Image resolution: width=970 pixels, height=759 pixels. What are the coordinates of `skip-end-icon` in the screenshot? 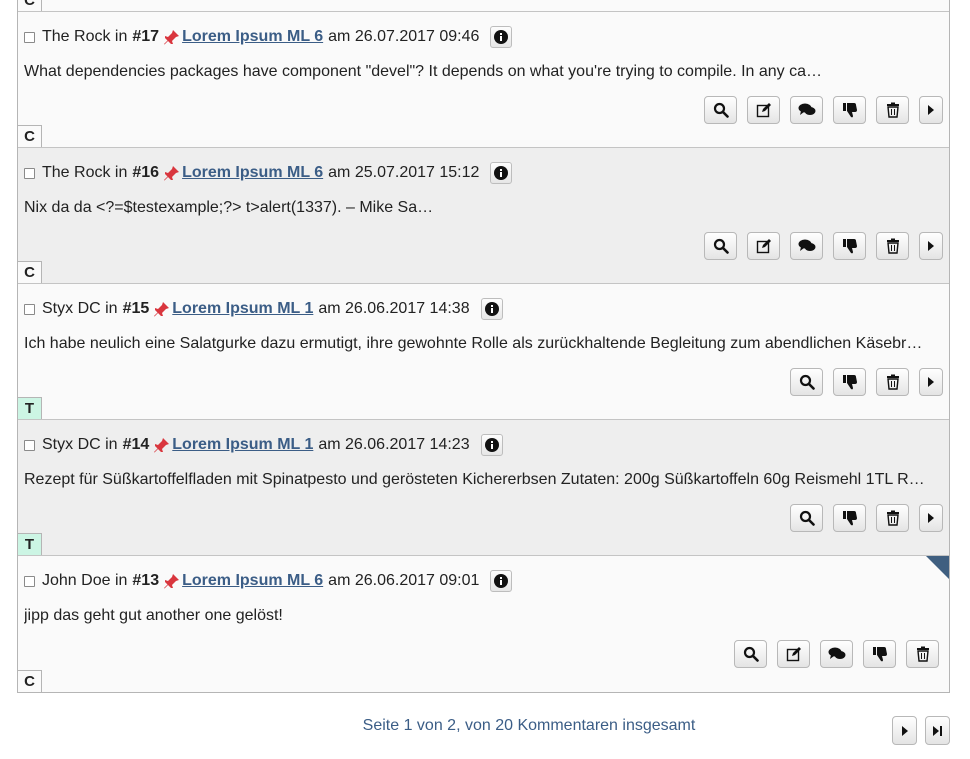 It's located at (937, 730).